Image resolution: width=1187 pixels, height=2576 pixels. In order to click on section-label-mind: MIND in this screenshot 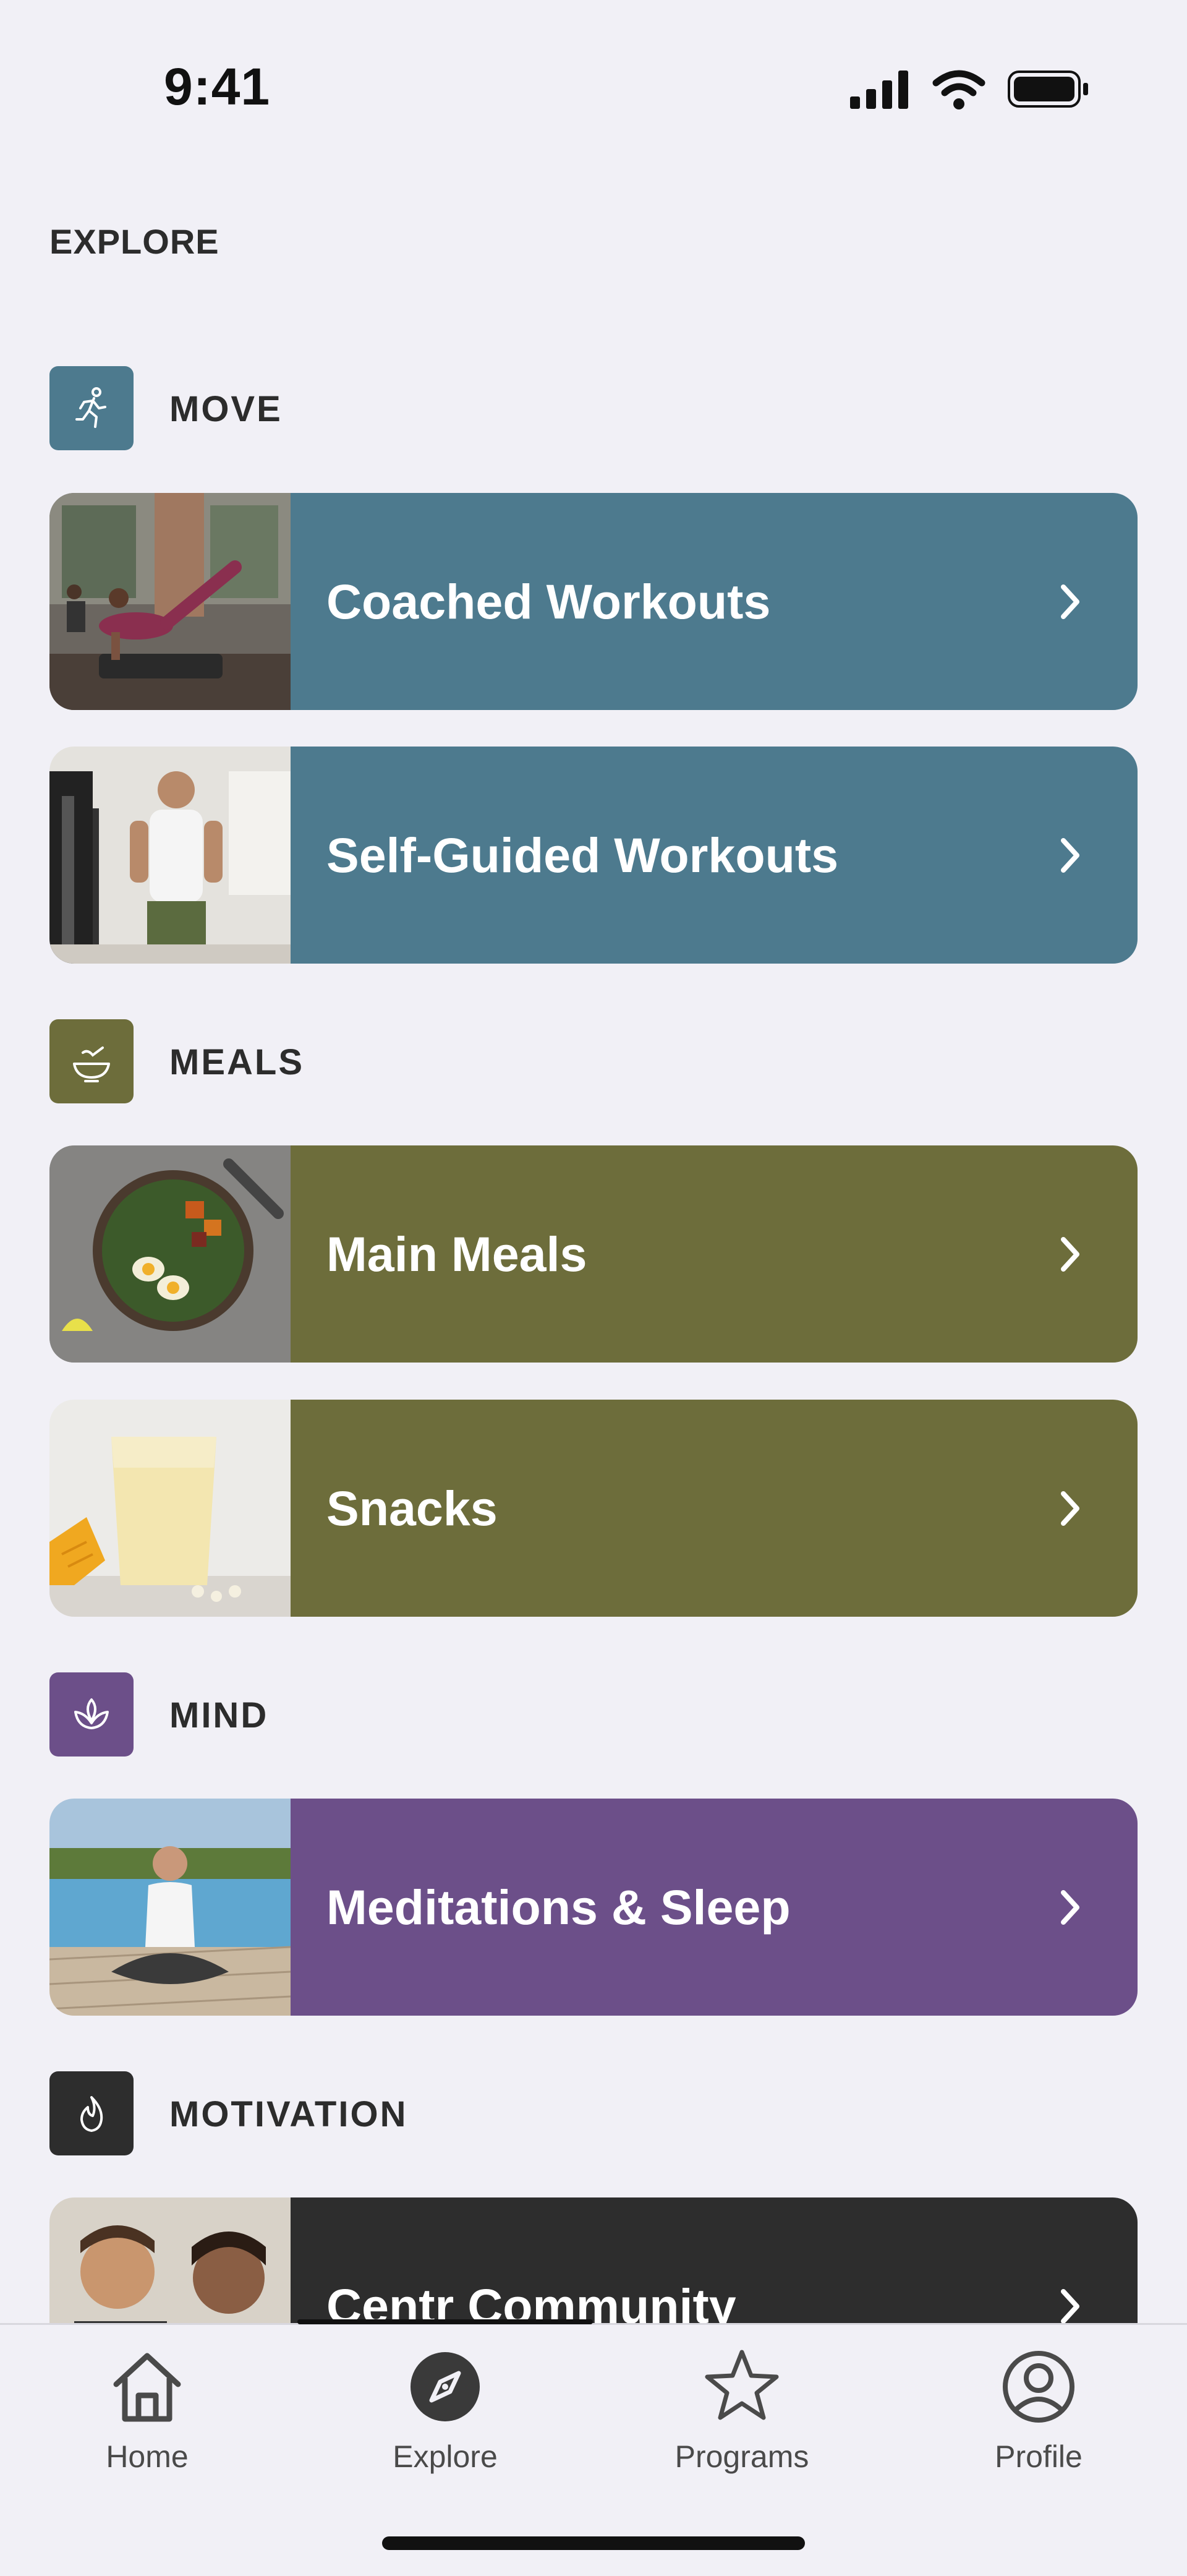, I will do `click(219, 1715)`.